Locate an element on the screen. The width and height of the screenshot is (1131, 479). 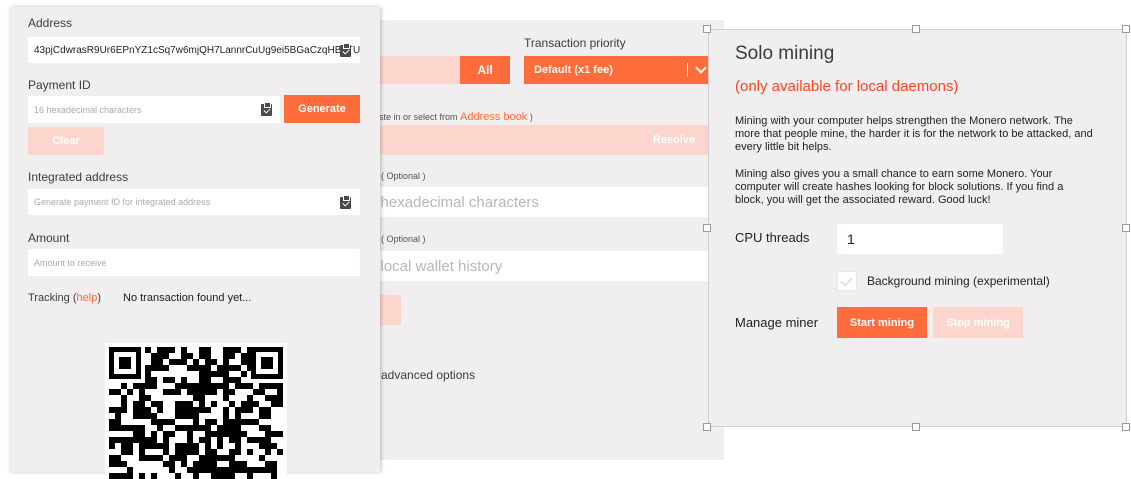
amount-field: Amount to receive is located at coordinates (194, 262).